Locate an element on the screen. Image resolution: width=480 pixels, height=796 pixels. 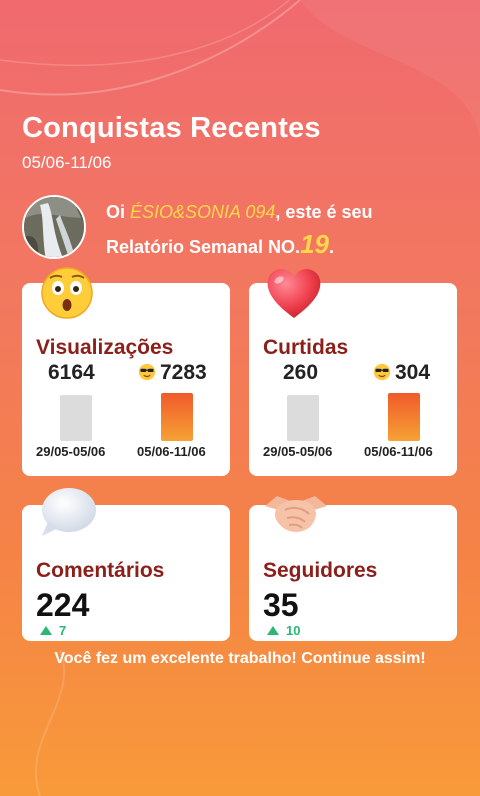
page-title: Conquistas Recentes is located at coordinates (171, 128).